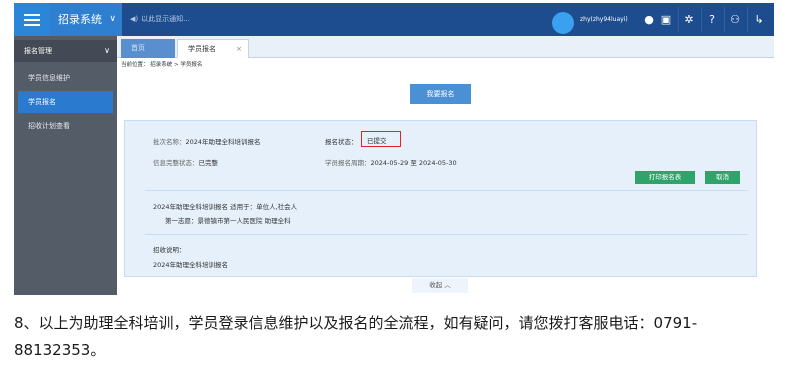 The width and height of the screenshot is (787, 385). Describe the element at coordinates (38, 51) in the screenshot. I see `sidebar-group-label: 报名管理` at that location.